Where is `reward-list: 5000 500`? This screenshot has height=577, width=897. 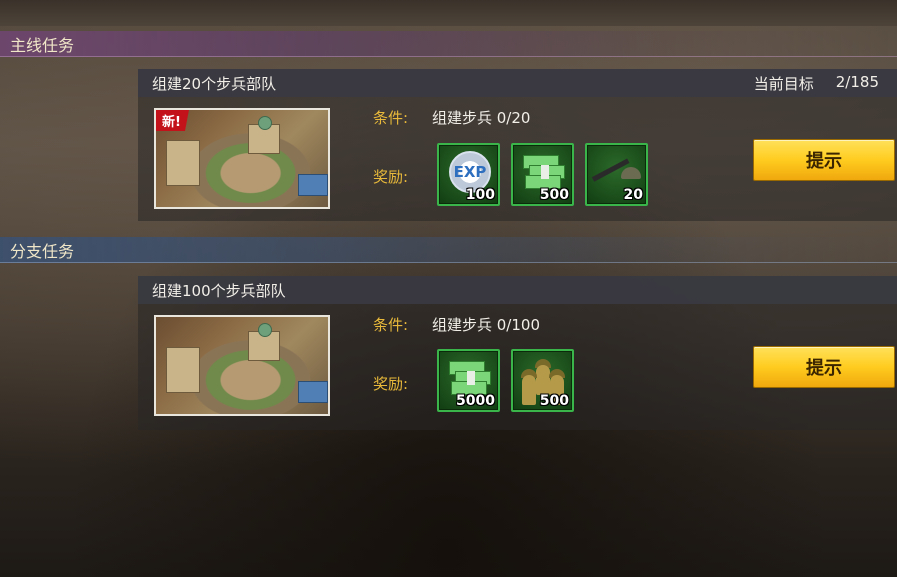
reward-list: 5000 500 is located at coordinates (505, 380).